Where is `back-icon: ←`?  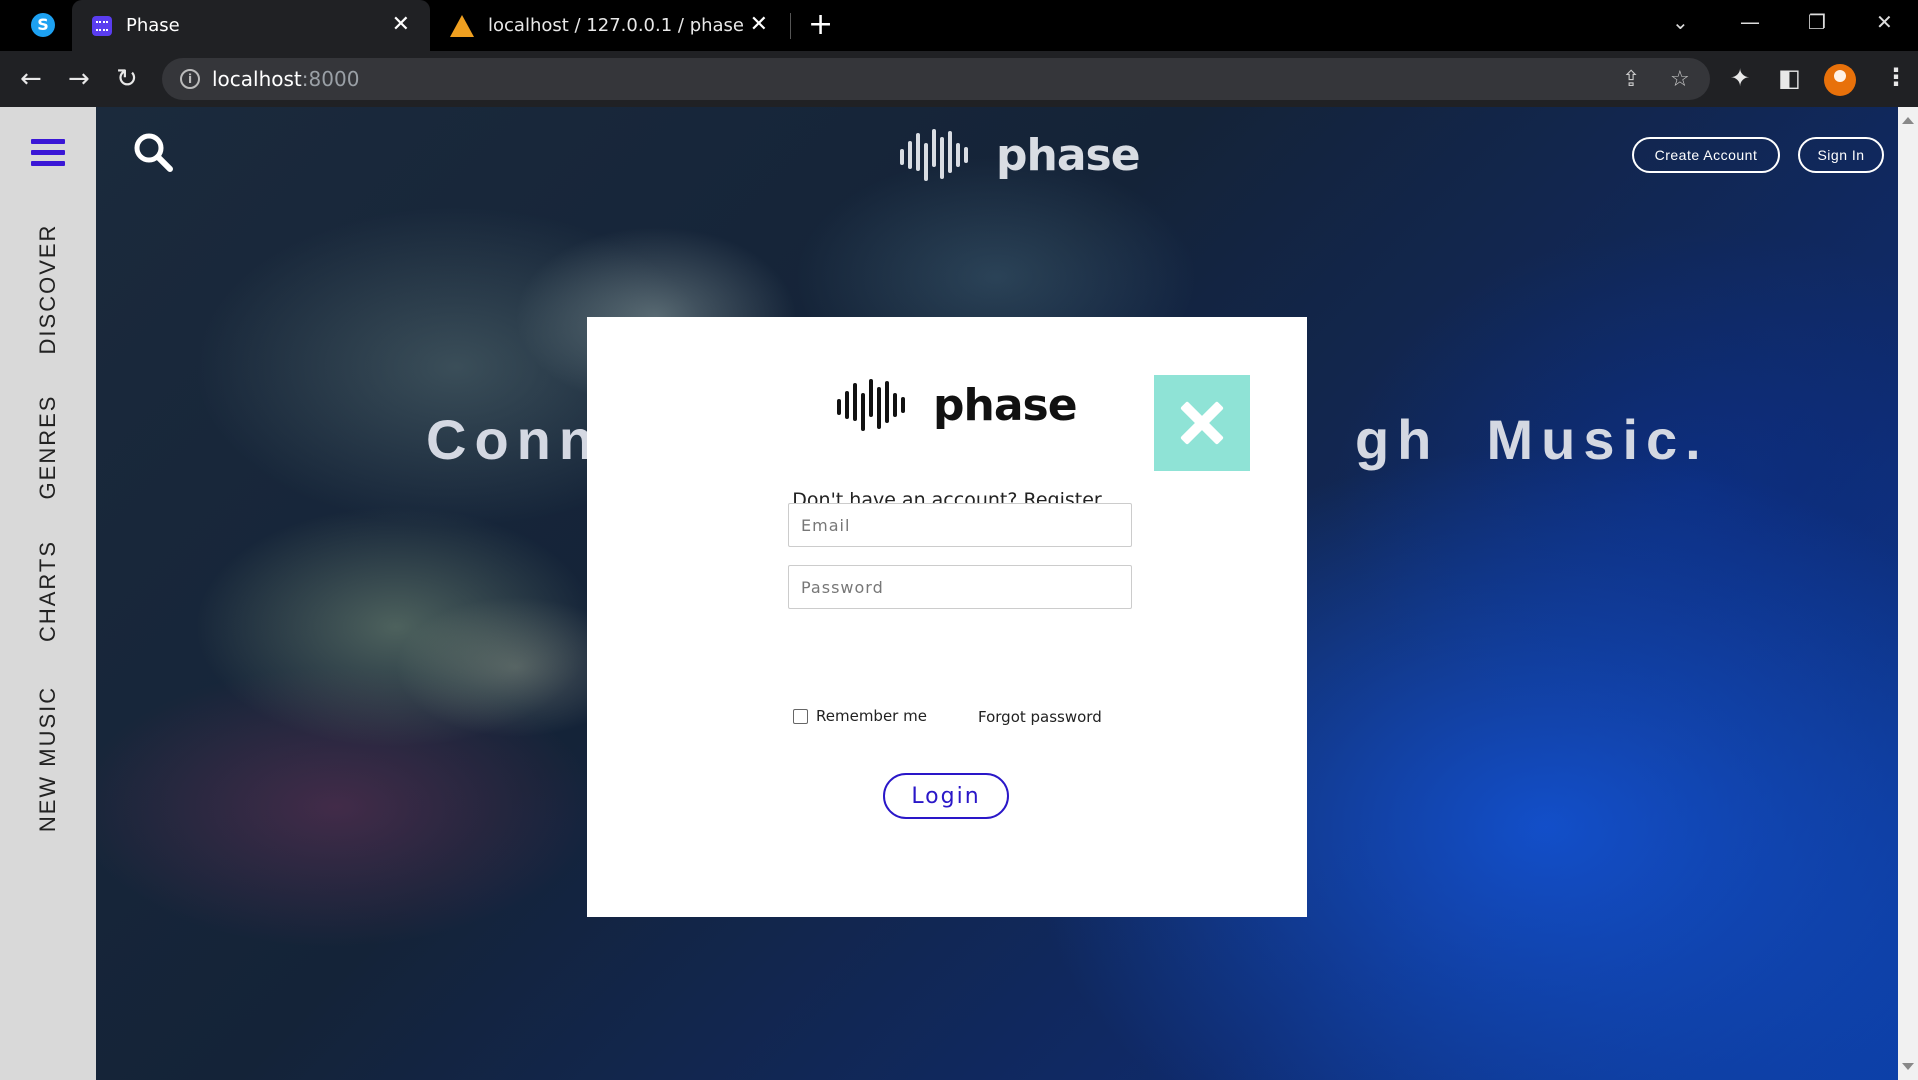
back-icon: ← is located at coordinates (31, 79).